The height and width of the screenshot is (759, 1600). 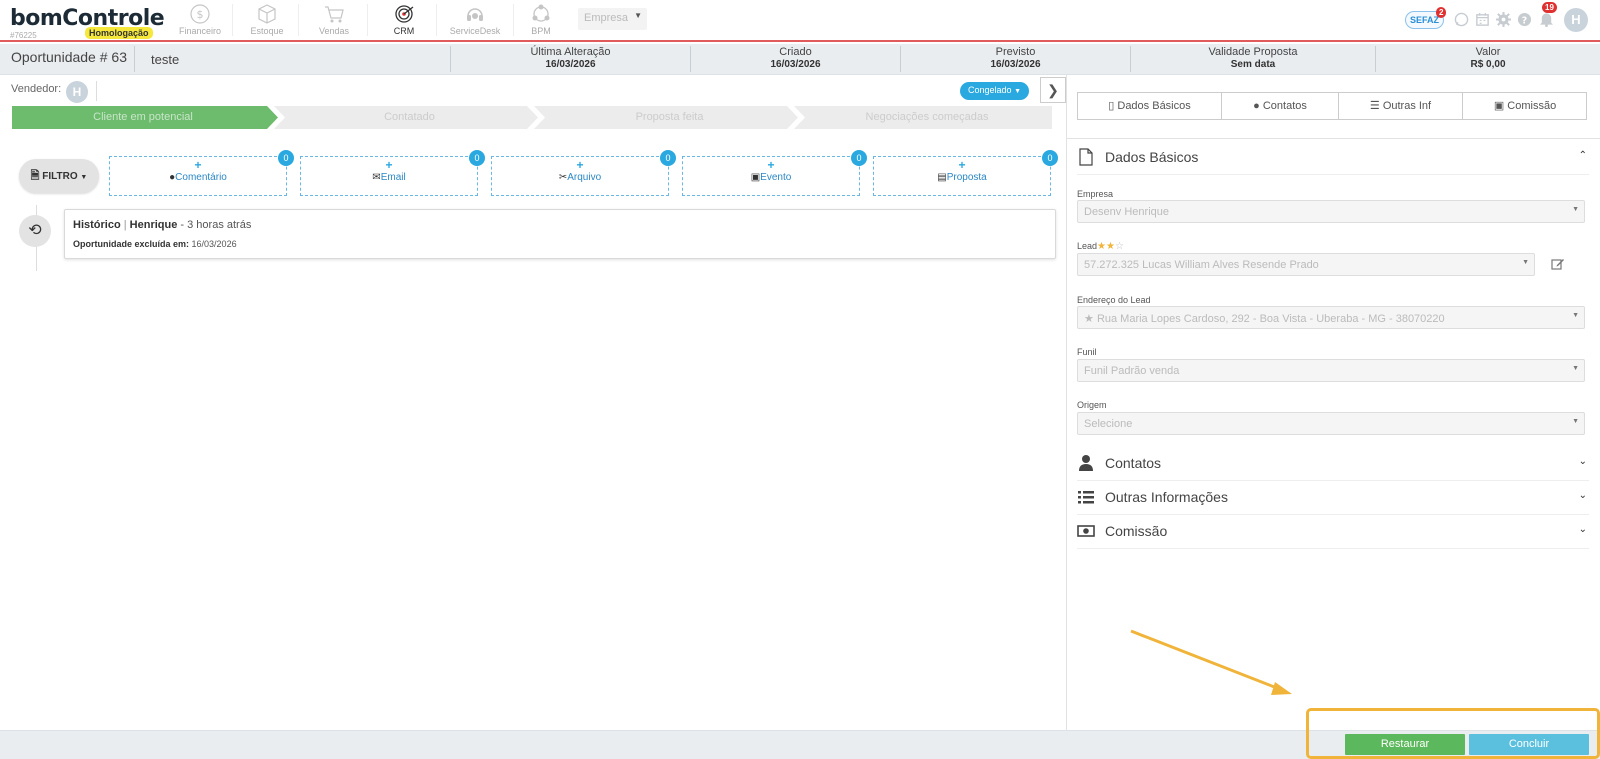 I want to click on value-label: Valor, so click(x=1488, y=52).